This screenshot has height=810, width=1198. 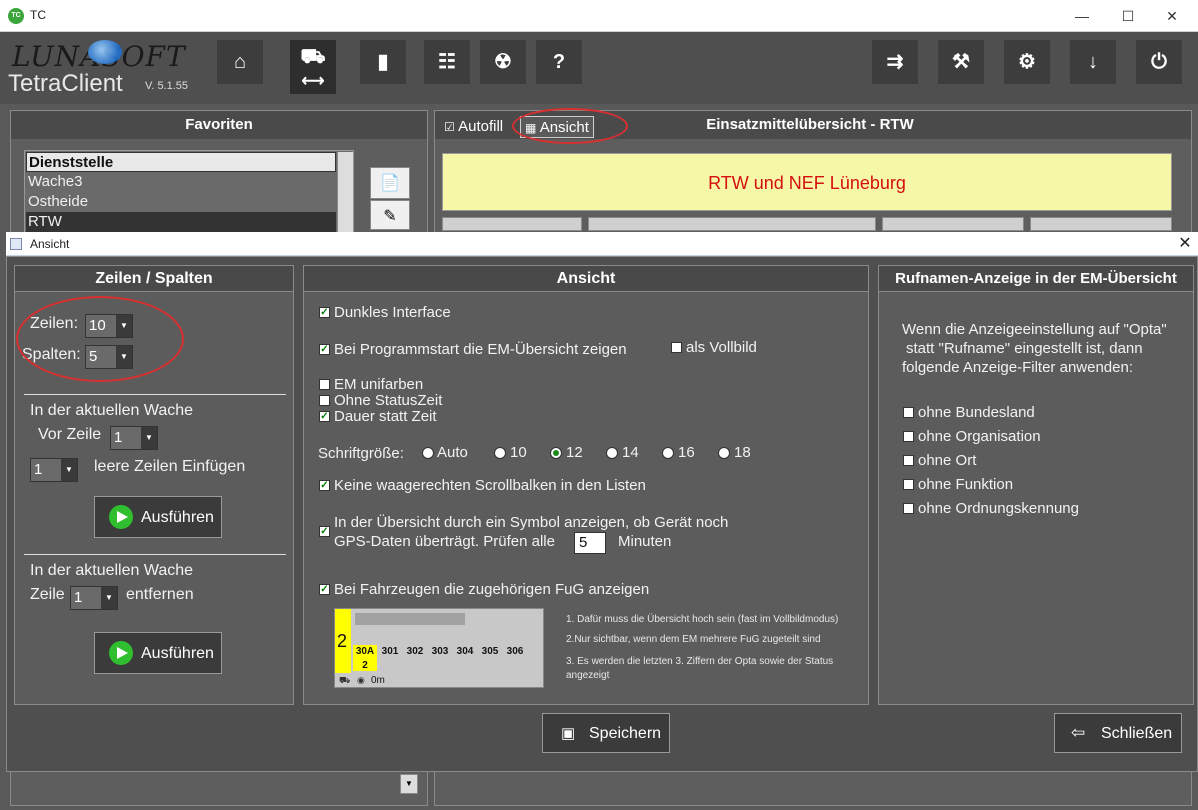 What do you see at coordinates (559, 62) in the screenshot?
I see `help-button: ?` at bounding box center [559, 62].